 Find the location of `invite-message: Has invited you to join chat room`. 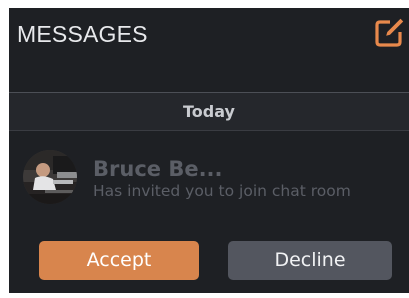

invite-message: Has invited you to join chat room is located at coordinates (222, 191).